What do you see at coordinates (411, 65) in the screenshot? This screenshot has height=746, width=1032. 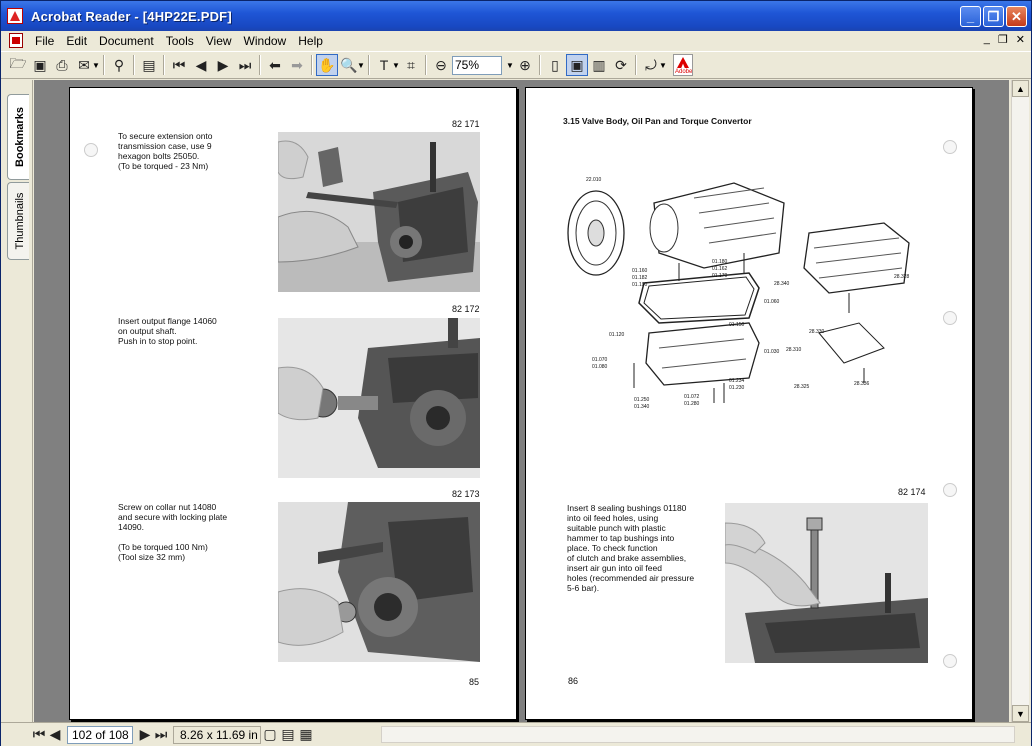 I see `snapshot-tool-icon: ⌗` at bounding box center [411, 65].